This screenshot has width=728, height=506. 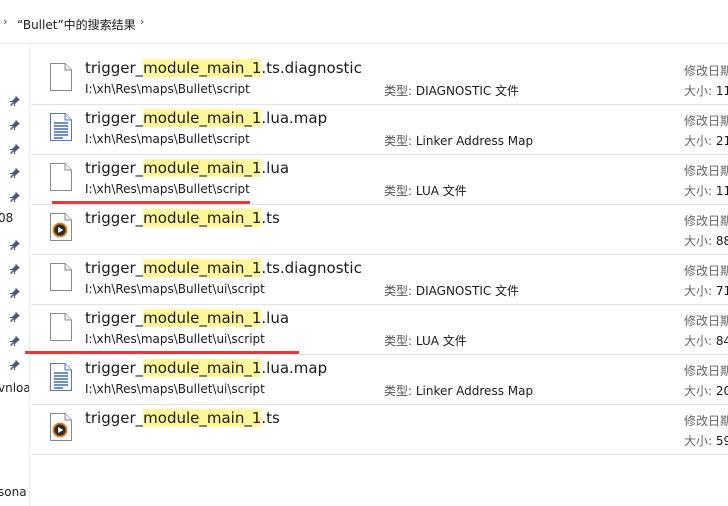 I want to click on nav-item-clipped: vnloa, so click(x=14, y=388).